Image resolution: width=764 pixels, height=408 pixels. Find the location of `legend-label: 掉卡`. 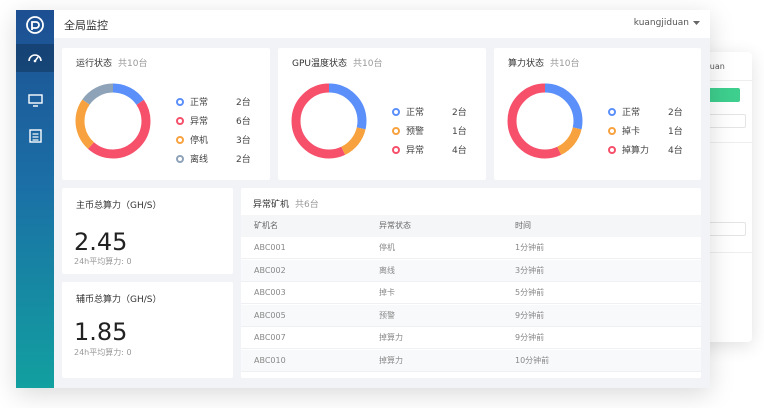

legend-label: 掉卡 is located at coordinates (631, 132).